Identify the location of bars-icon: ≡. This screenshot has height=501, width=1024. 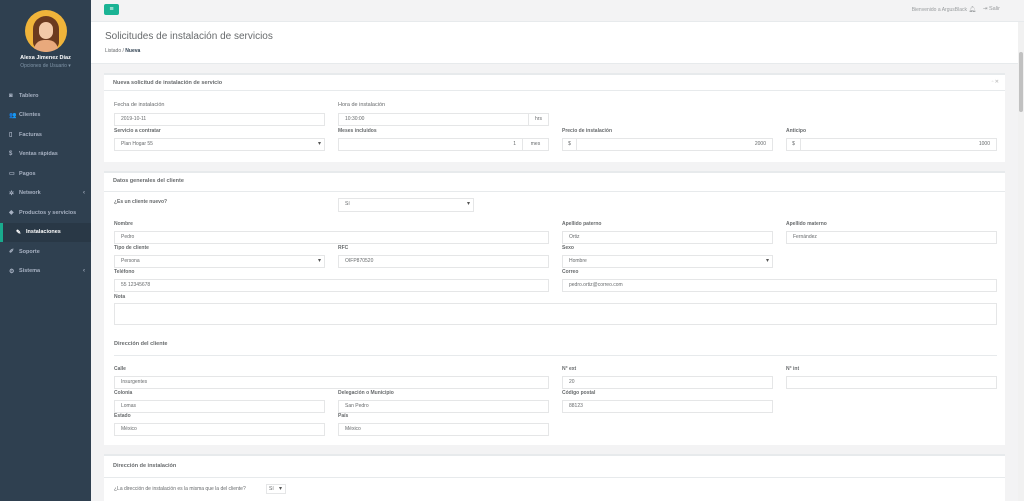
(111, 9).